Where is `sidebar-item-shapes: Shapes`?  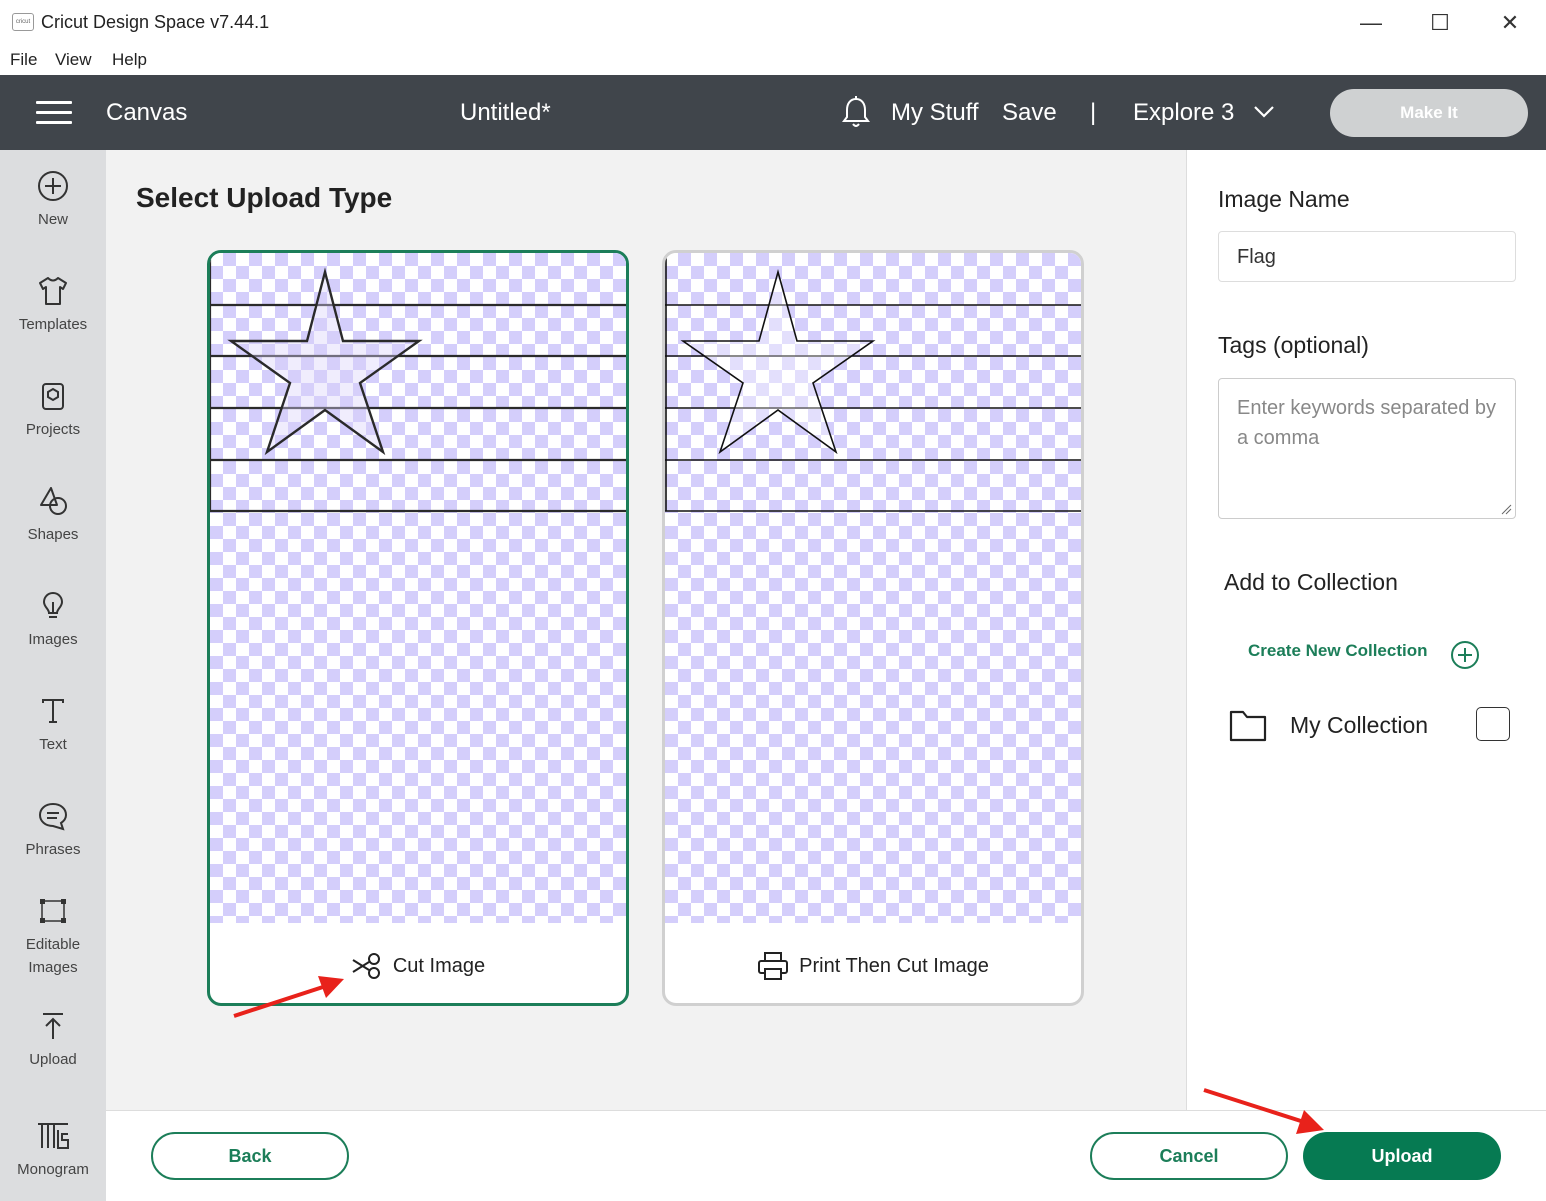
sidebar-item-shapes: Shapes is located at coordinates (53, 515).